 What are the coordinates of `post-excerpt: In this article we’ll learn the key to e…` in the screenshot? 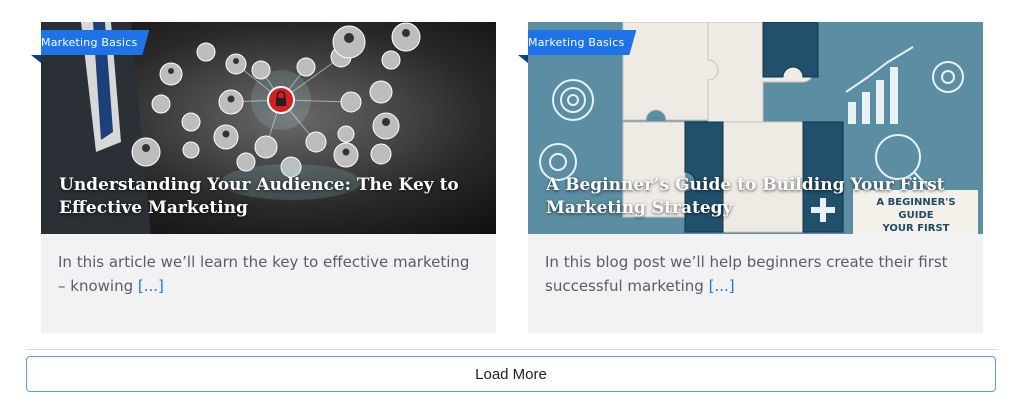 It's located at (267, 274).